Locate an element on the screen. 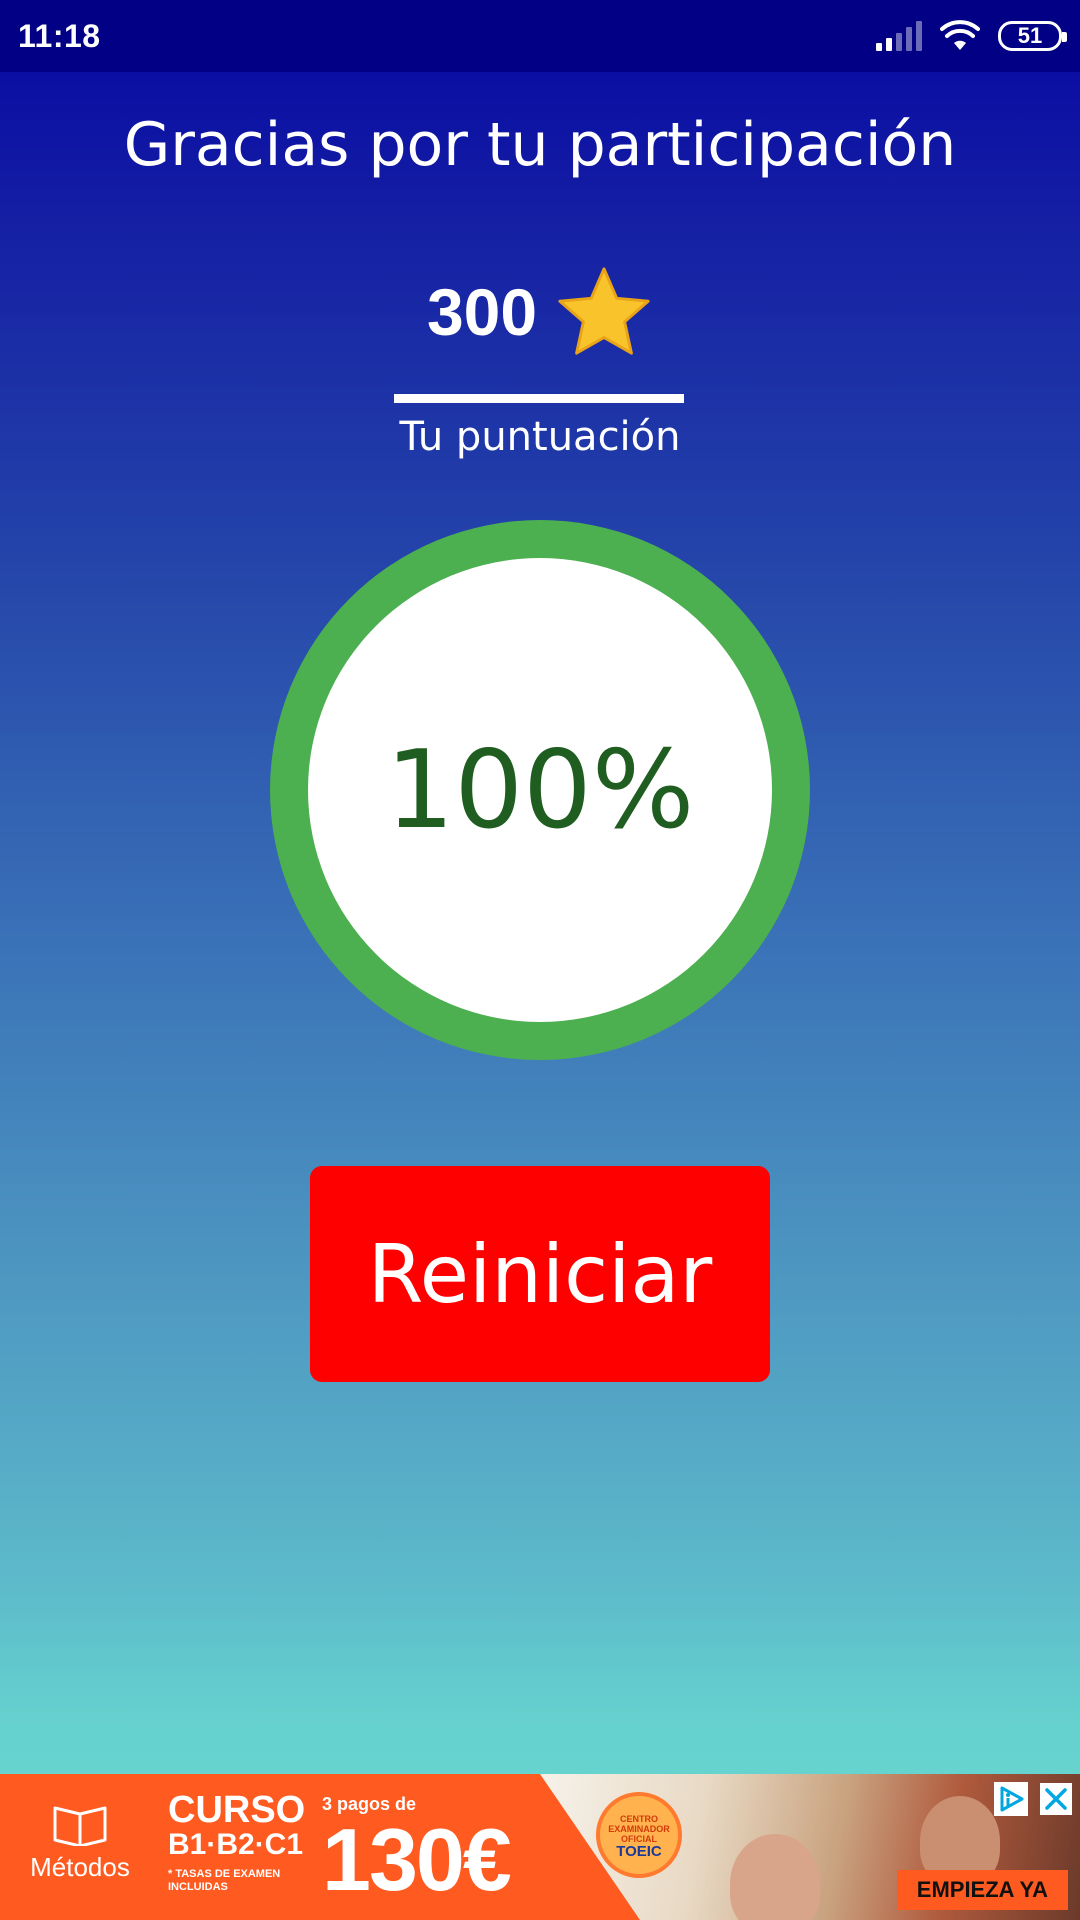 This screenshot has height=1920, width=1080. battery-icon: 51 is located at coordinates (1032, 36).